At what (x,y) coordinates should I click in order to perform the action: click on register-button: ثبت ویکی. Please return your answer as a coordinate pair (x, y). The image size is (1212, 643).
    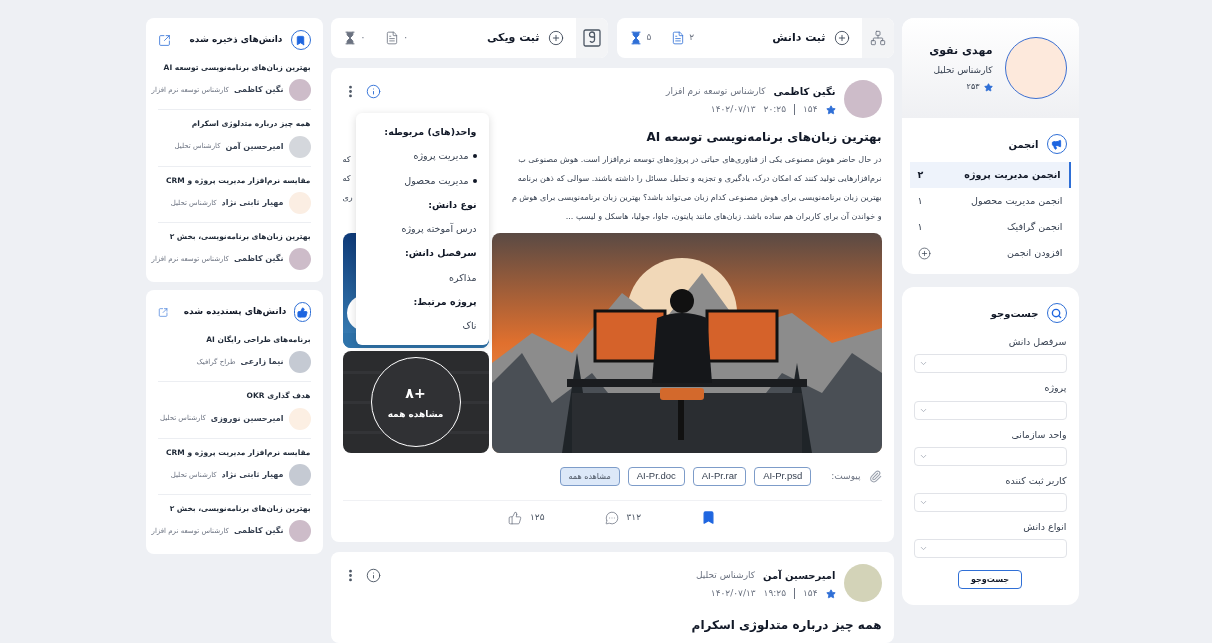
    Looking at the image, I should click on (525, 38).